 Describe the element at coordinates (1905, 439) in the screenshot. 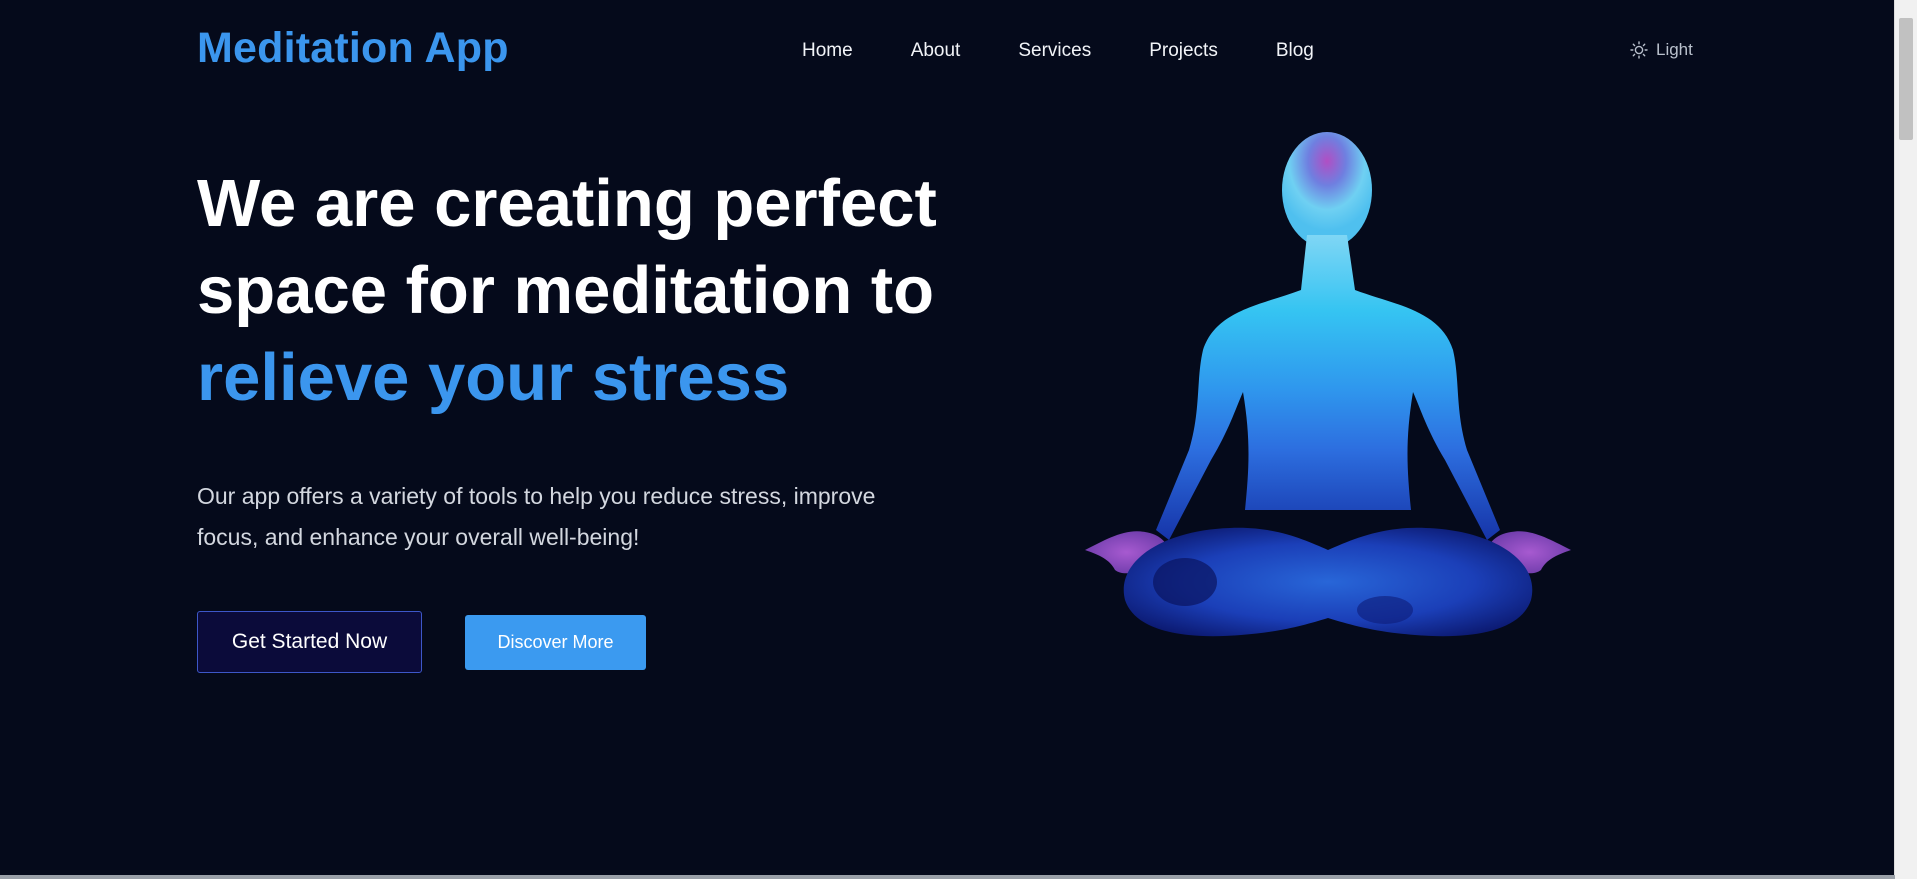

I see `vertical-scrollbar` at that location.